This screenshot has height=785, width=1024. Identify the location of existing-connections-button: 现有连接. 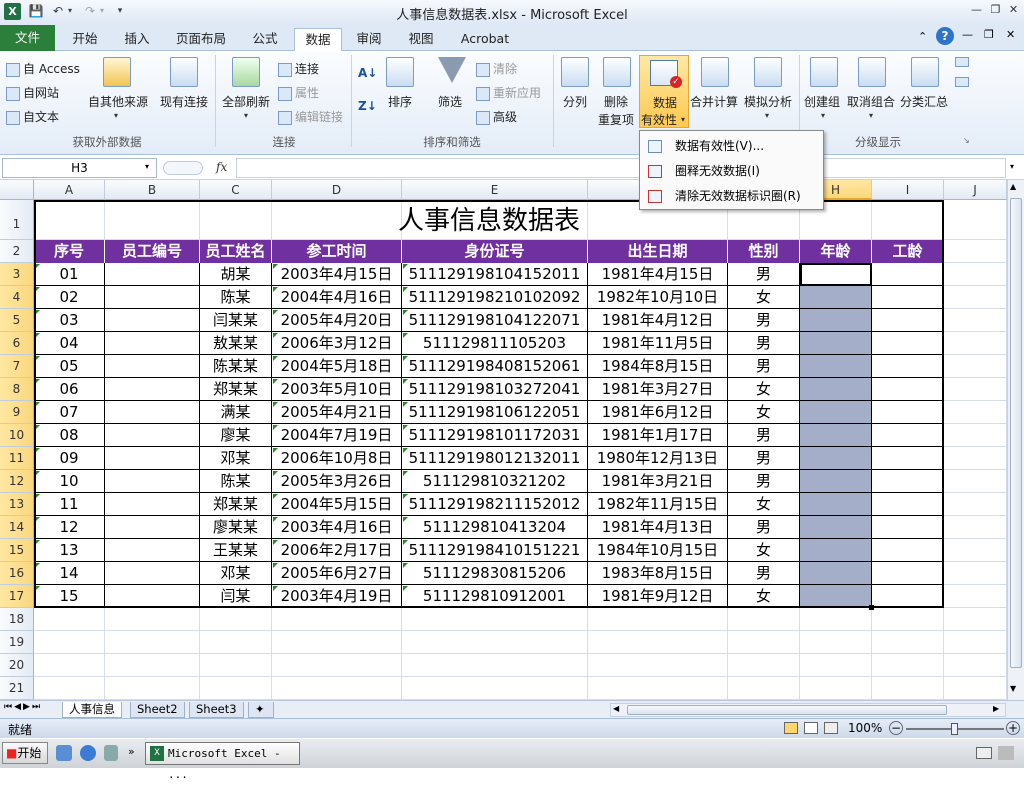
(185, 91).